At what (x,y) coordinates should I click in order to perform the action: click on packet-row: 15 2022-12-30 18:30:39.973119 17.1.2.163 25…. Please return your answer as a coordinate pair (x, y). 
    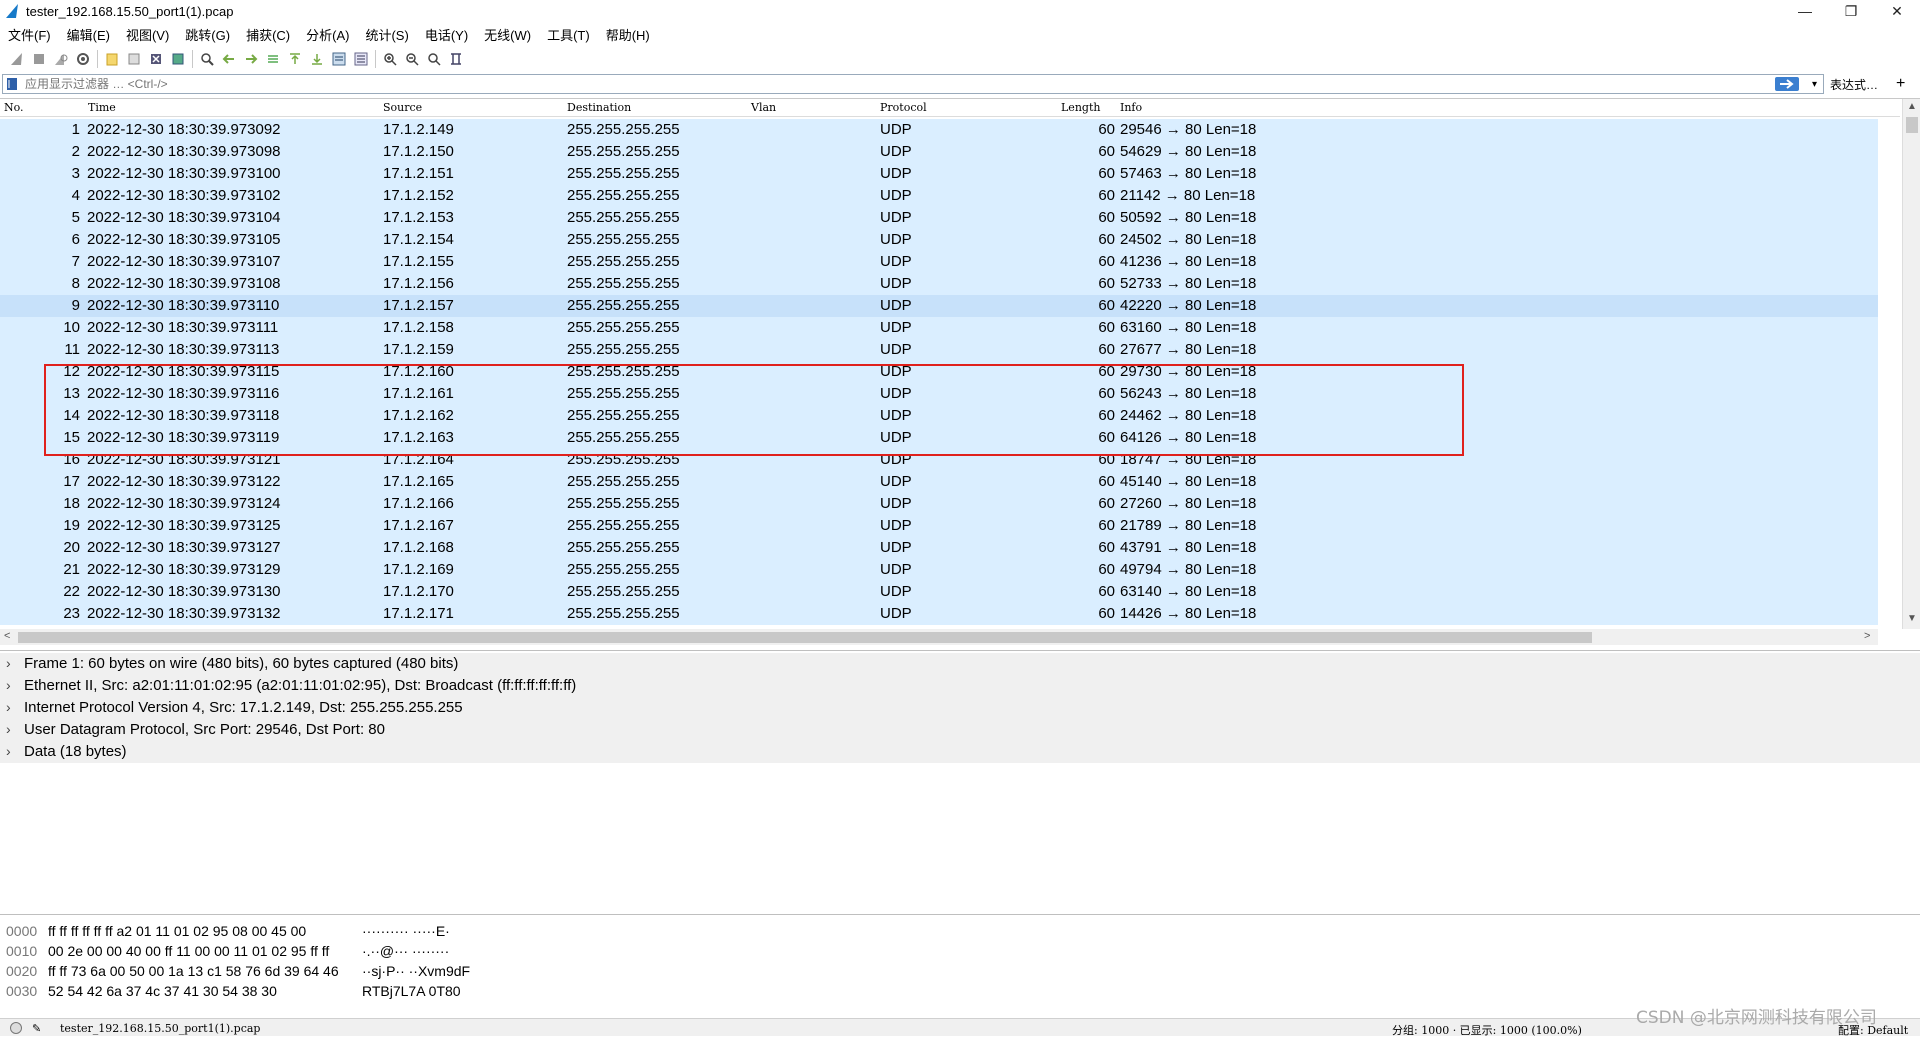
    Looking at the image, I should click on (939, 438).